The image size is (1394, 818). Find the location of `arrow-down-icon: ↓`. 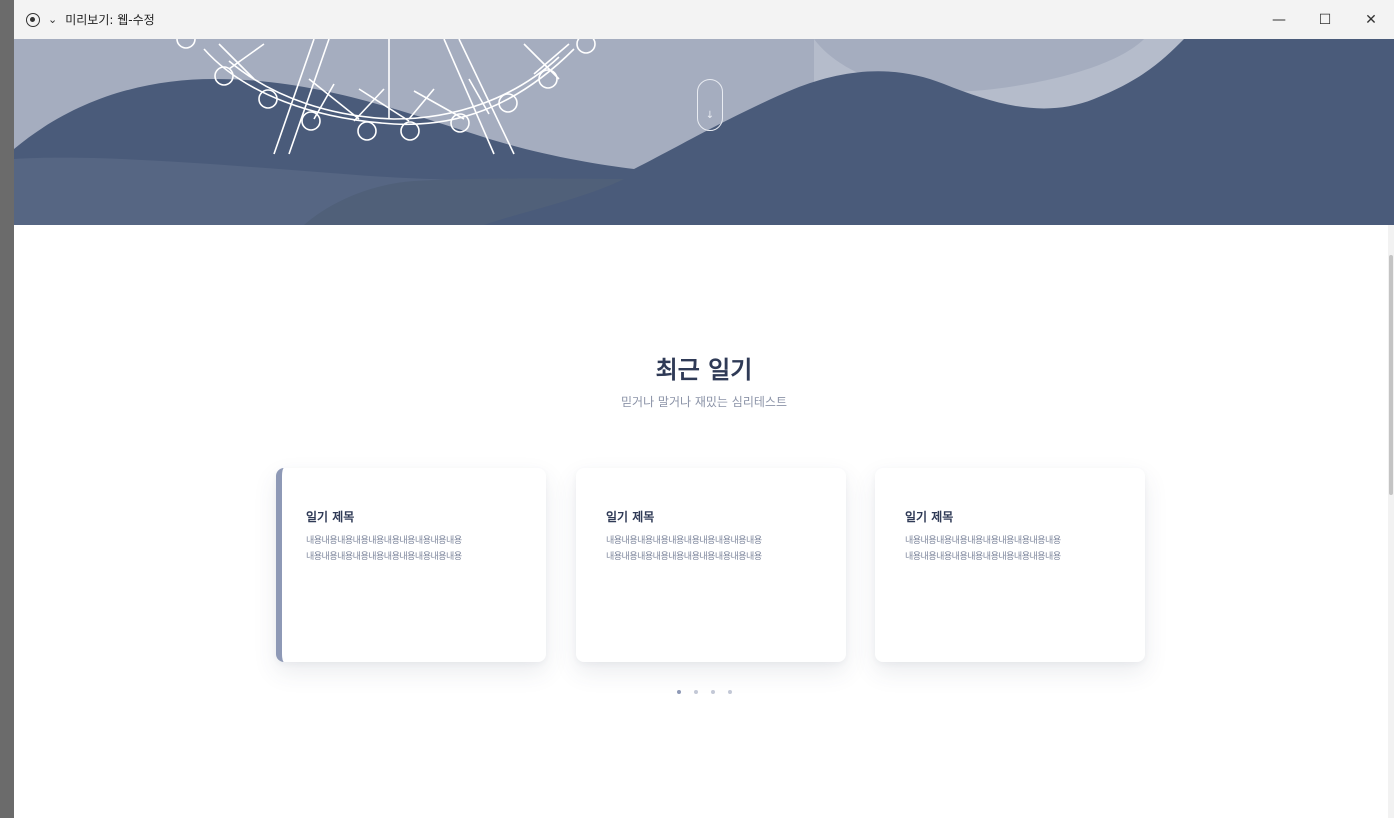

arrow-down-icon: ↓ is located at coordinates (710, 115).